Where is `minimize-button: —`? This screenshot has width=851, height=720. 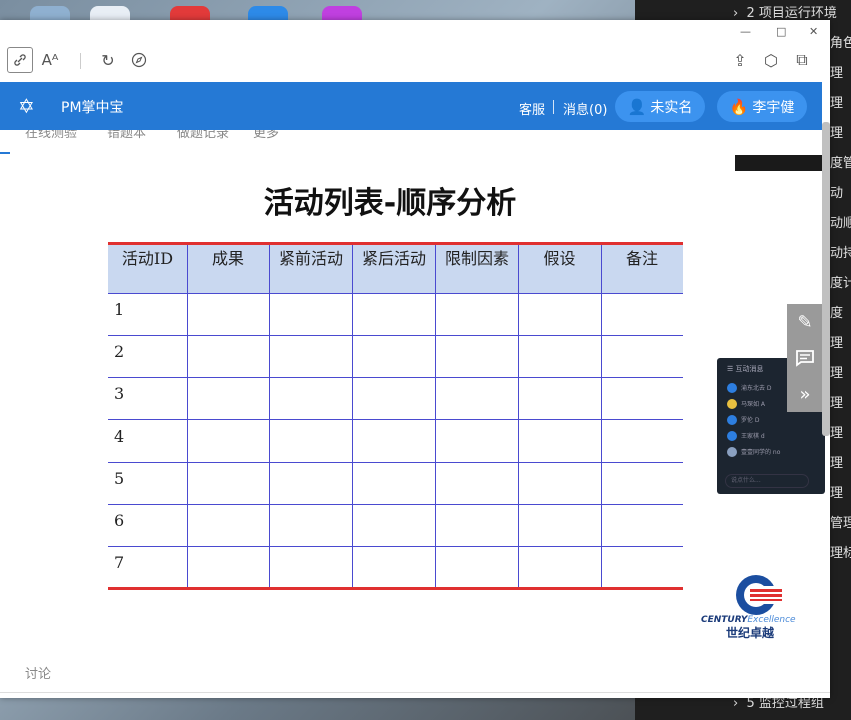 minimize-button: — is located at coordinates (745, 31).